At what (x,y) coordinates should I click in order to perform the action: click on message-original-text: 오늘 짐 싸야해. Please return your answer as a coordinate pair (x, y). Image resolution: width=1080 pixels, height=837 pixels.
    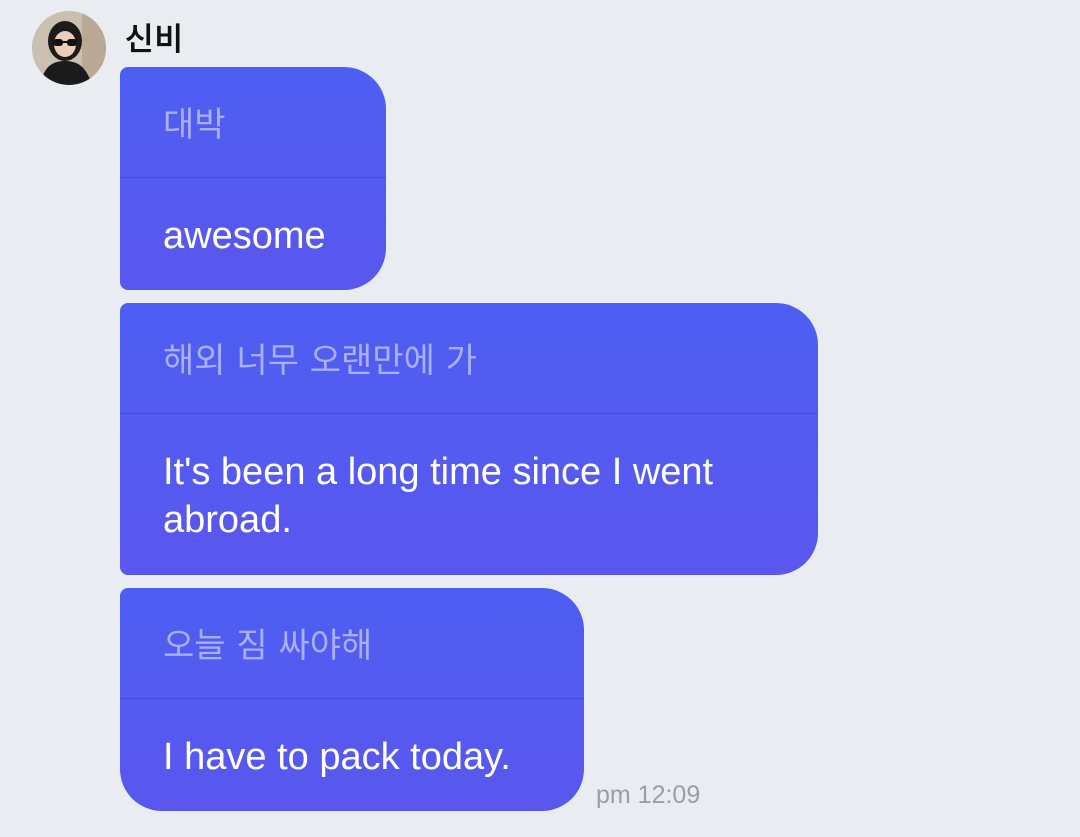
    Looking at the image, I should click on (352, 643).